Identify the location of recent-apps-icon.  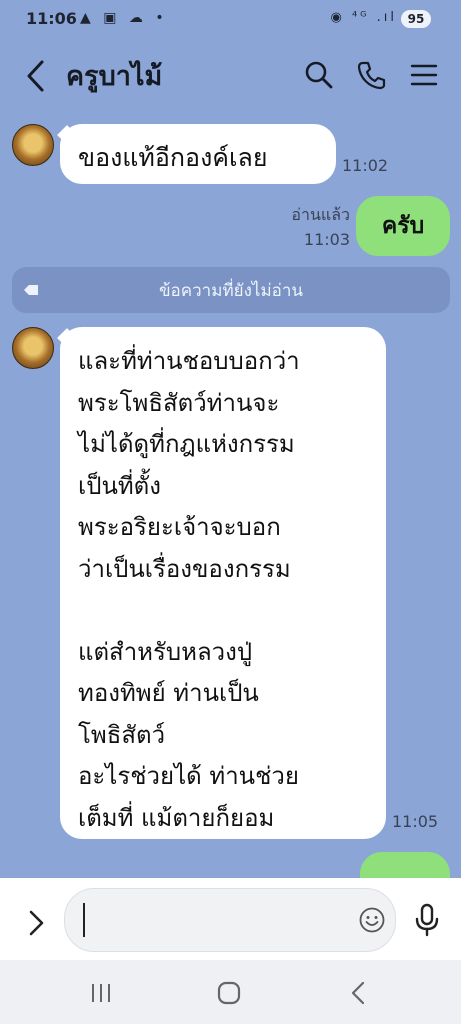
(101, 993).